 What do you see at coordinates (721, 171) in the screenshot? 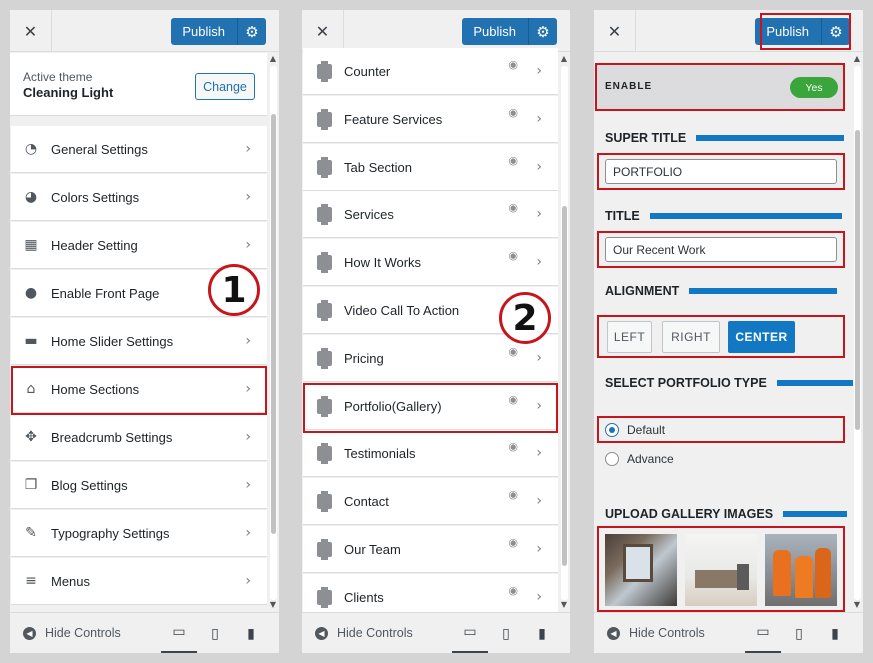
I see `highlight-super-title` at bounding box center [721, 171].